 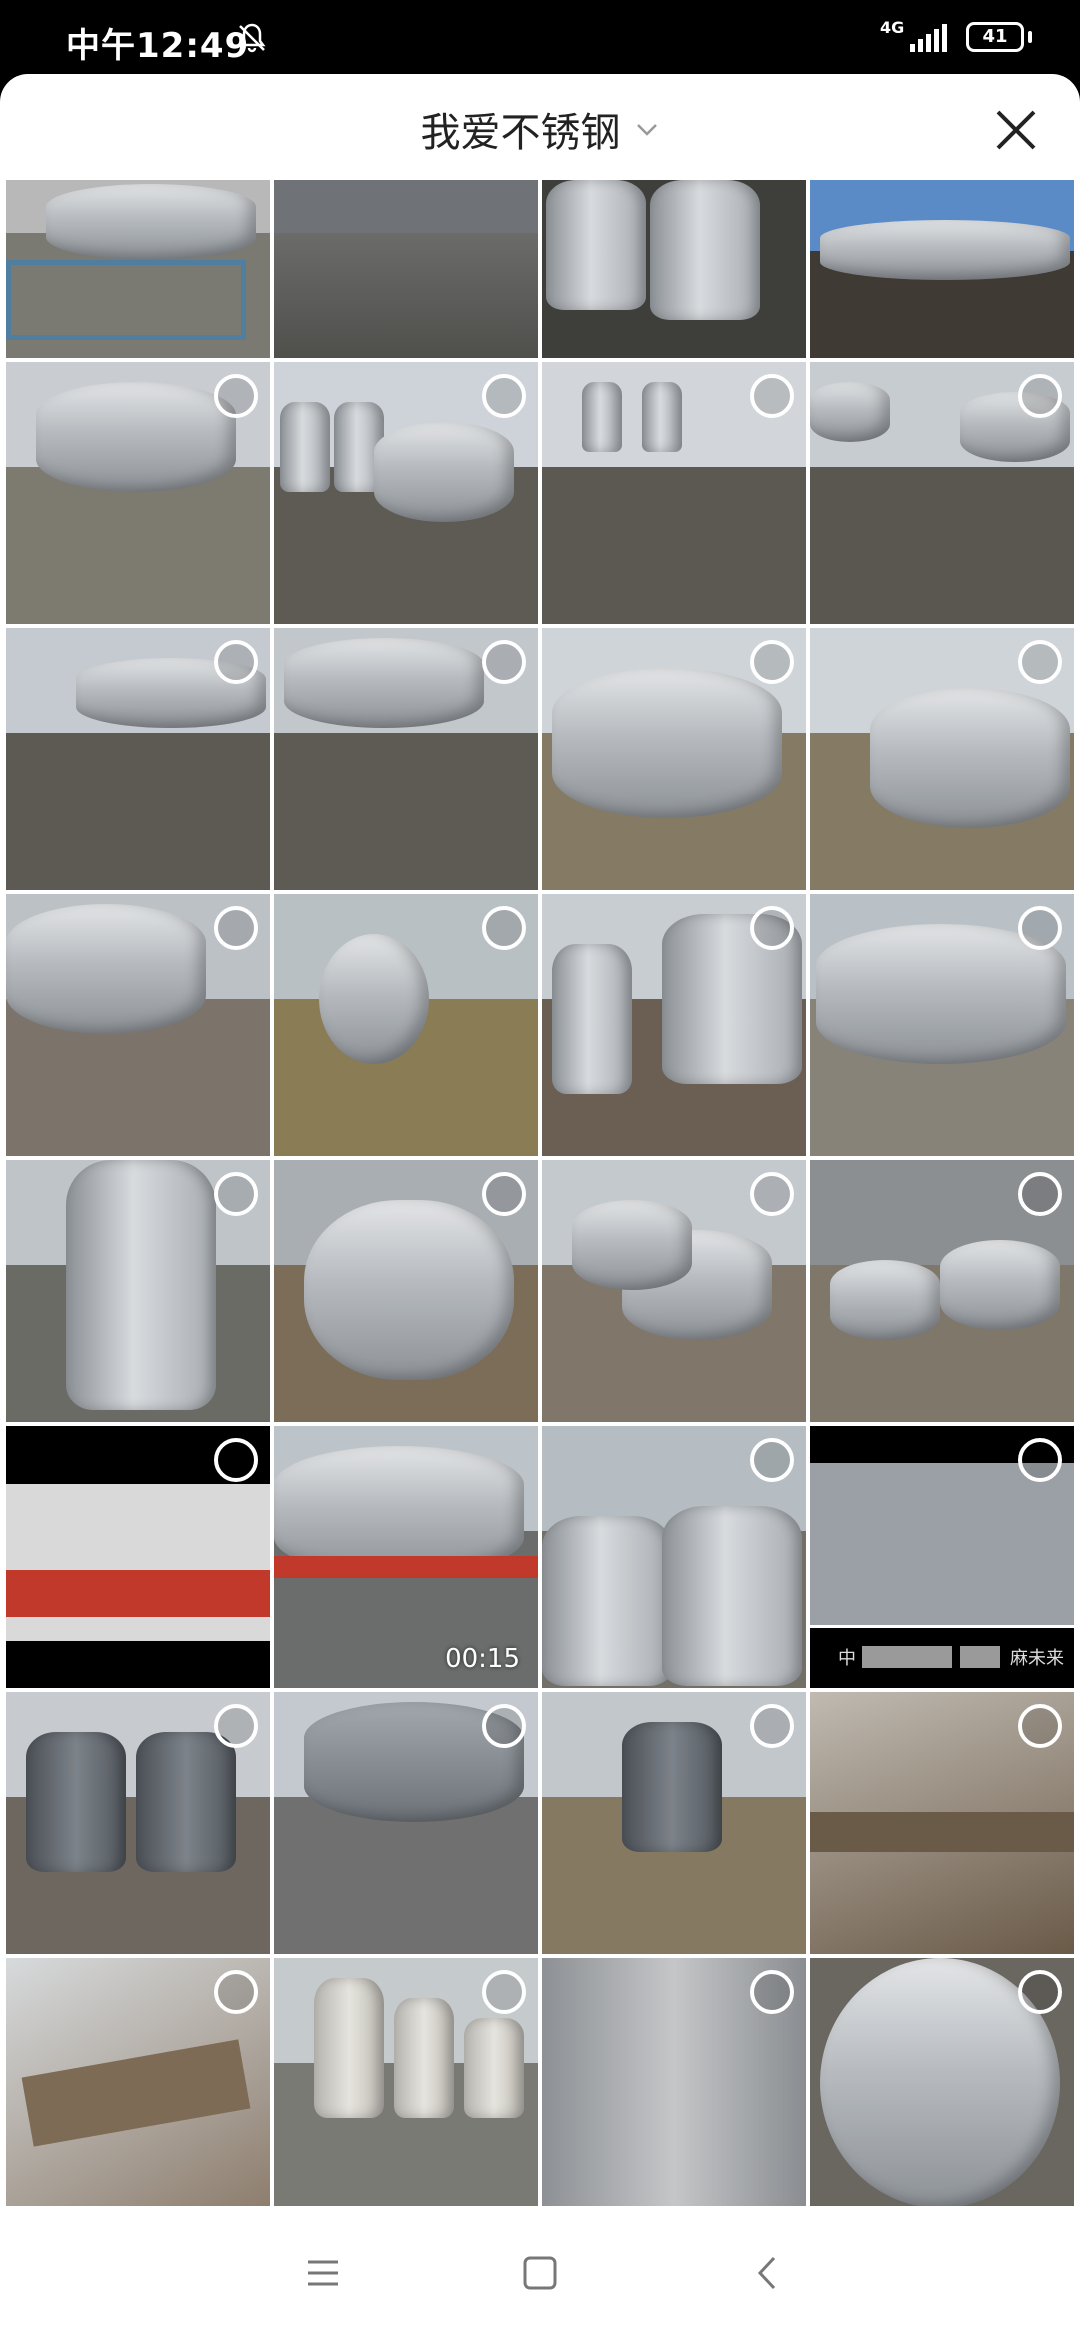 What do you see at coordinates (323, 2273) in the screenshot?
I see `menu-icon` at bounding box center [323, 2273].